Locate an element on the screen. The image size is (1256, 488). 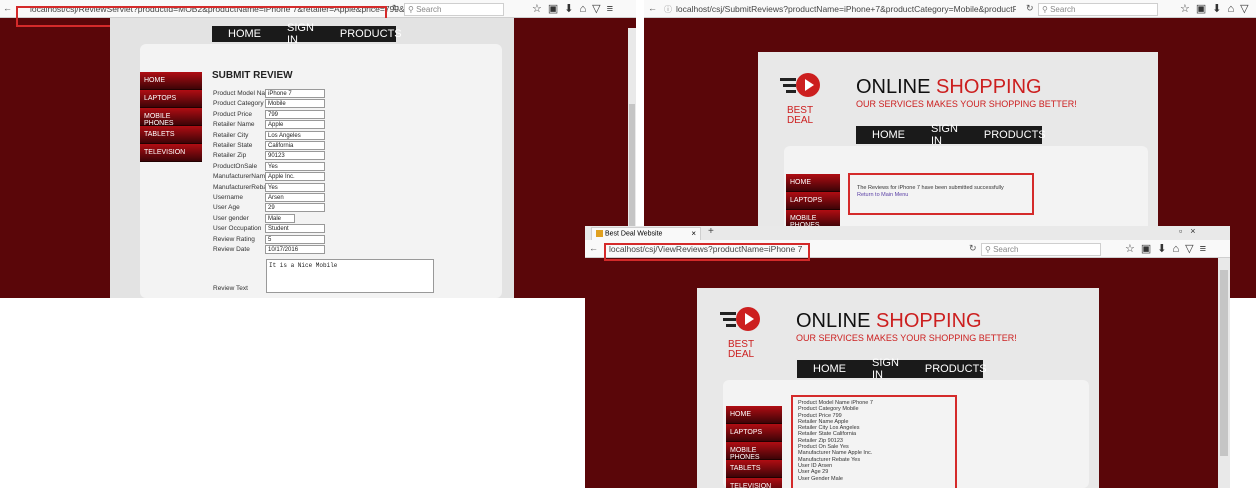
form-input: Apple is located at coordinates (295, 125).